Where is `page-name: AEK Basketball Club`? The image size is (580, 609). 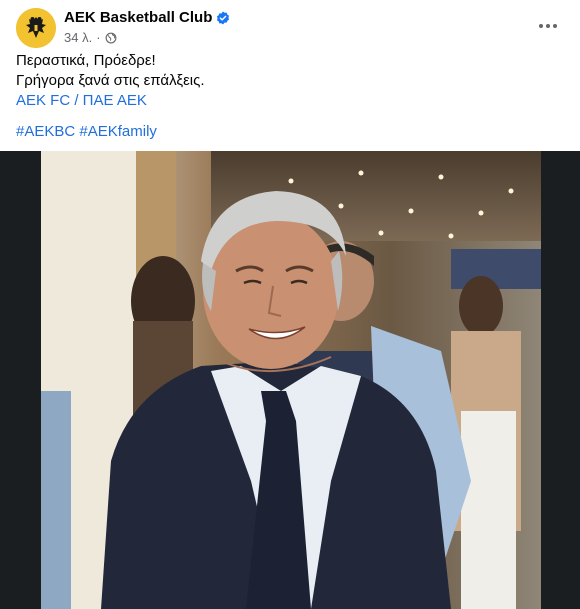
page-name: AEK Basketball Club is located at coordinates (138, 17).